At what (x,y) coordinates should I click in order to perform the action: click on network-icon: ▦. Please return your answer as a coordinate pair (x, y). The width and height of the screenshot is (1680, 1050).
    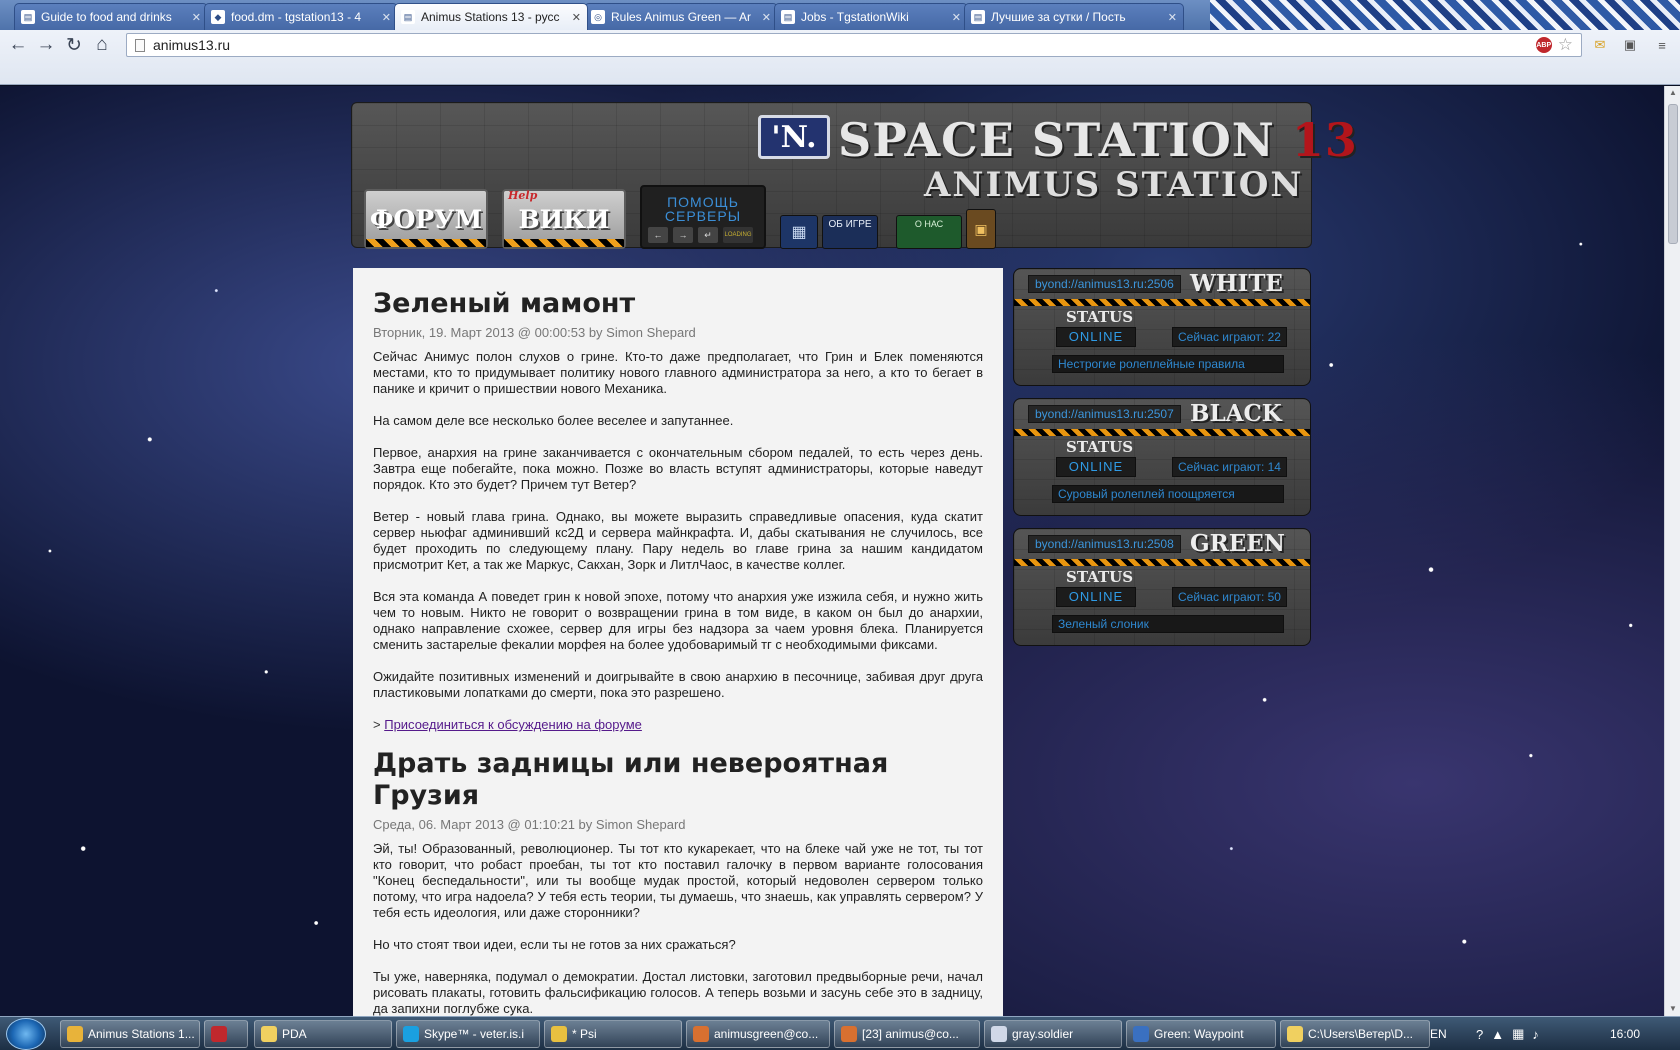
    Looking at the image, I should click on (1518, 1034).